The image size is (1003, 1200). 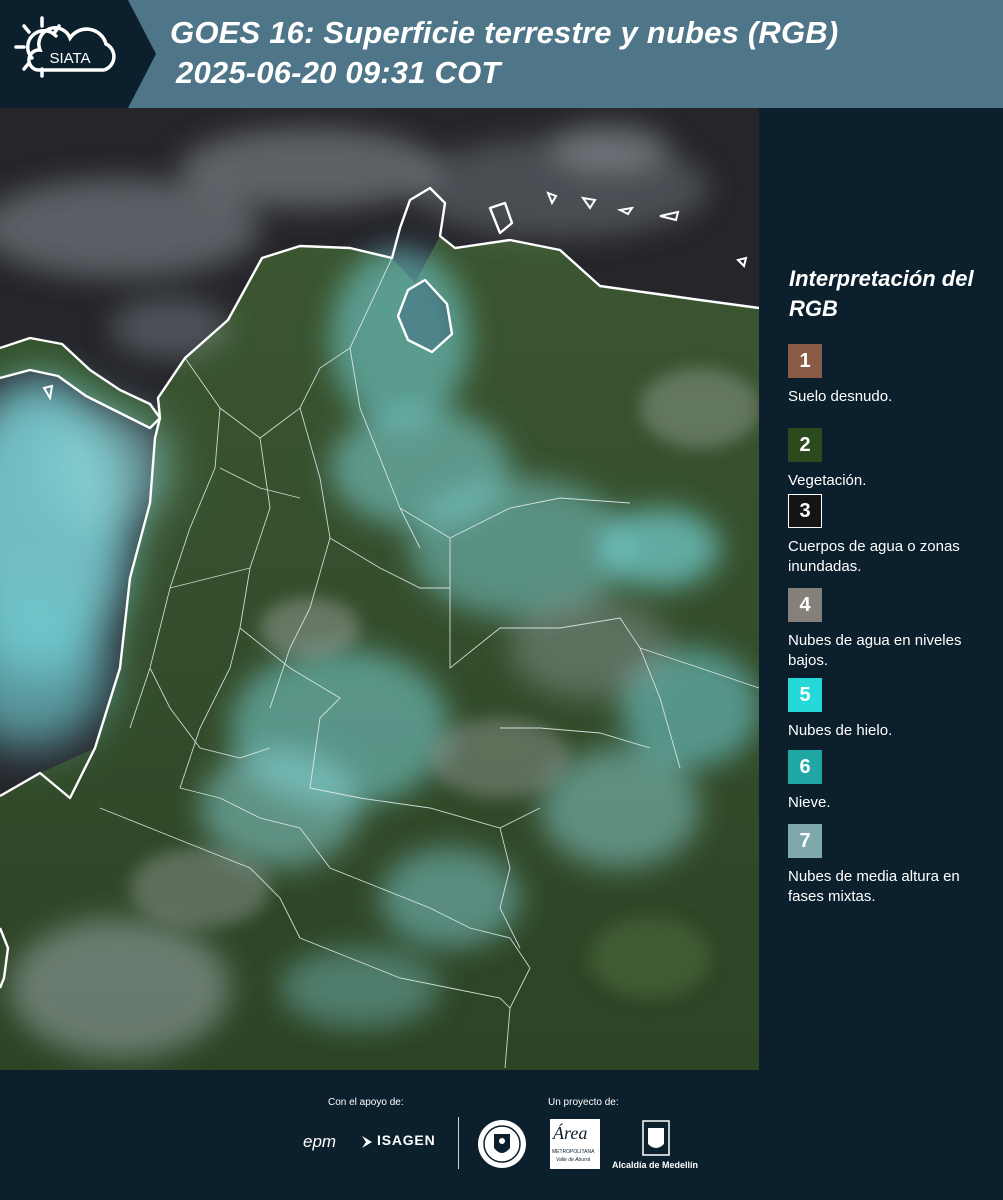 What do you see at coordinates (893, 781) in the screenshot?
I see `legend-item-6: 6 Nieve.` at bounding box center [893, 781].